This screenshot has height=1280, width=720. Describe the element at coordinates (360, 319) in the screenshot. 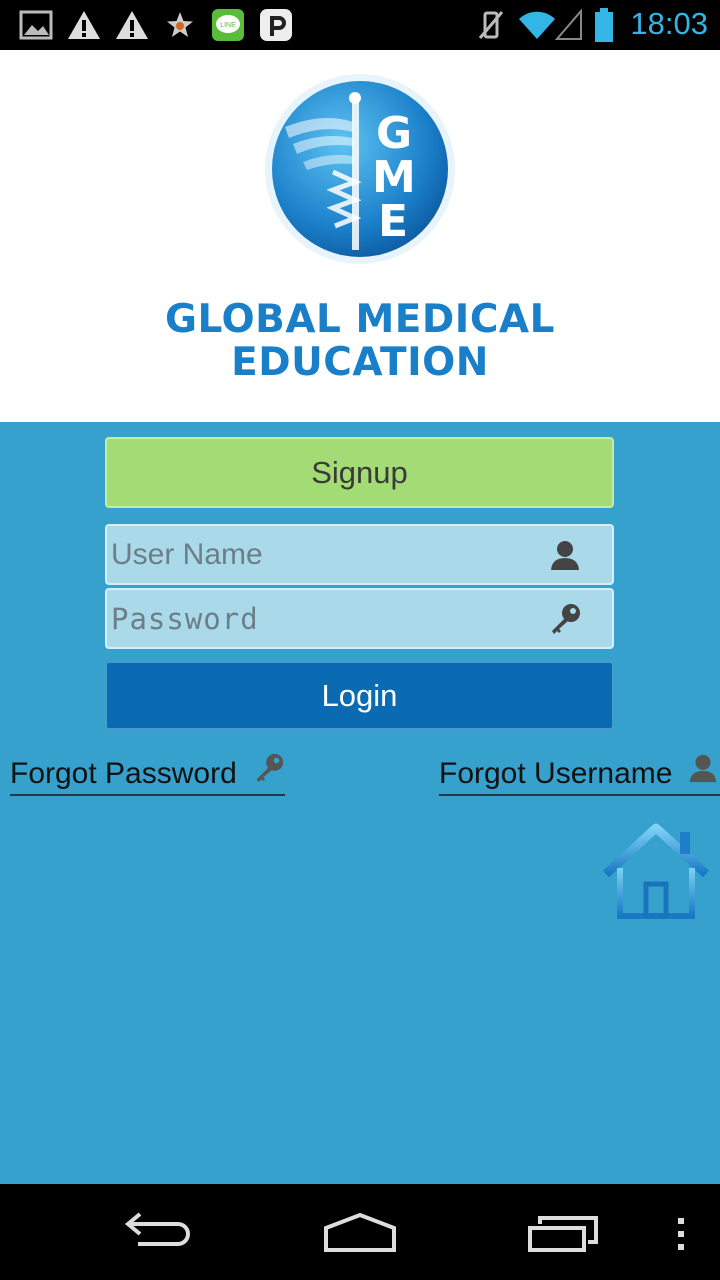

I see `brand-name-line1: GLOBAL MEDICAL` at that location.